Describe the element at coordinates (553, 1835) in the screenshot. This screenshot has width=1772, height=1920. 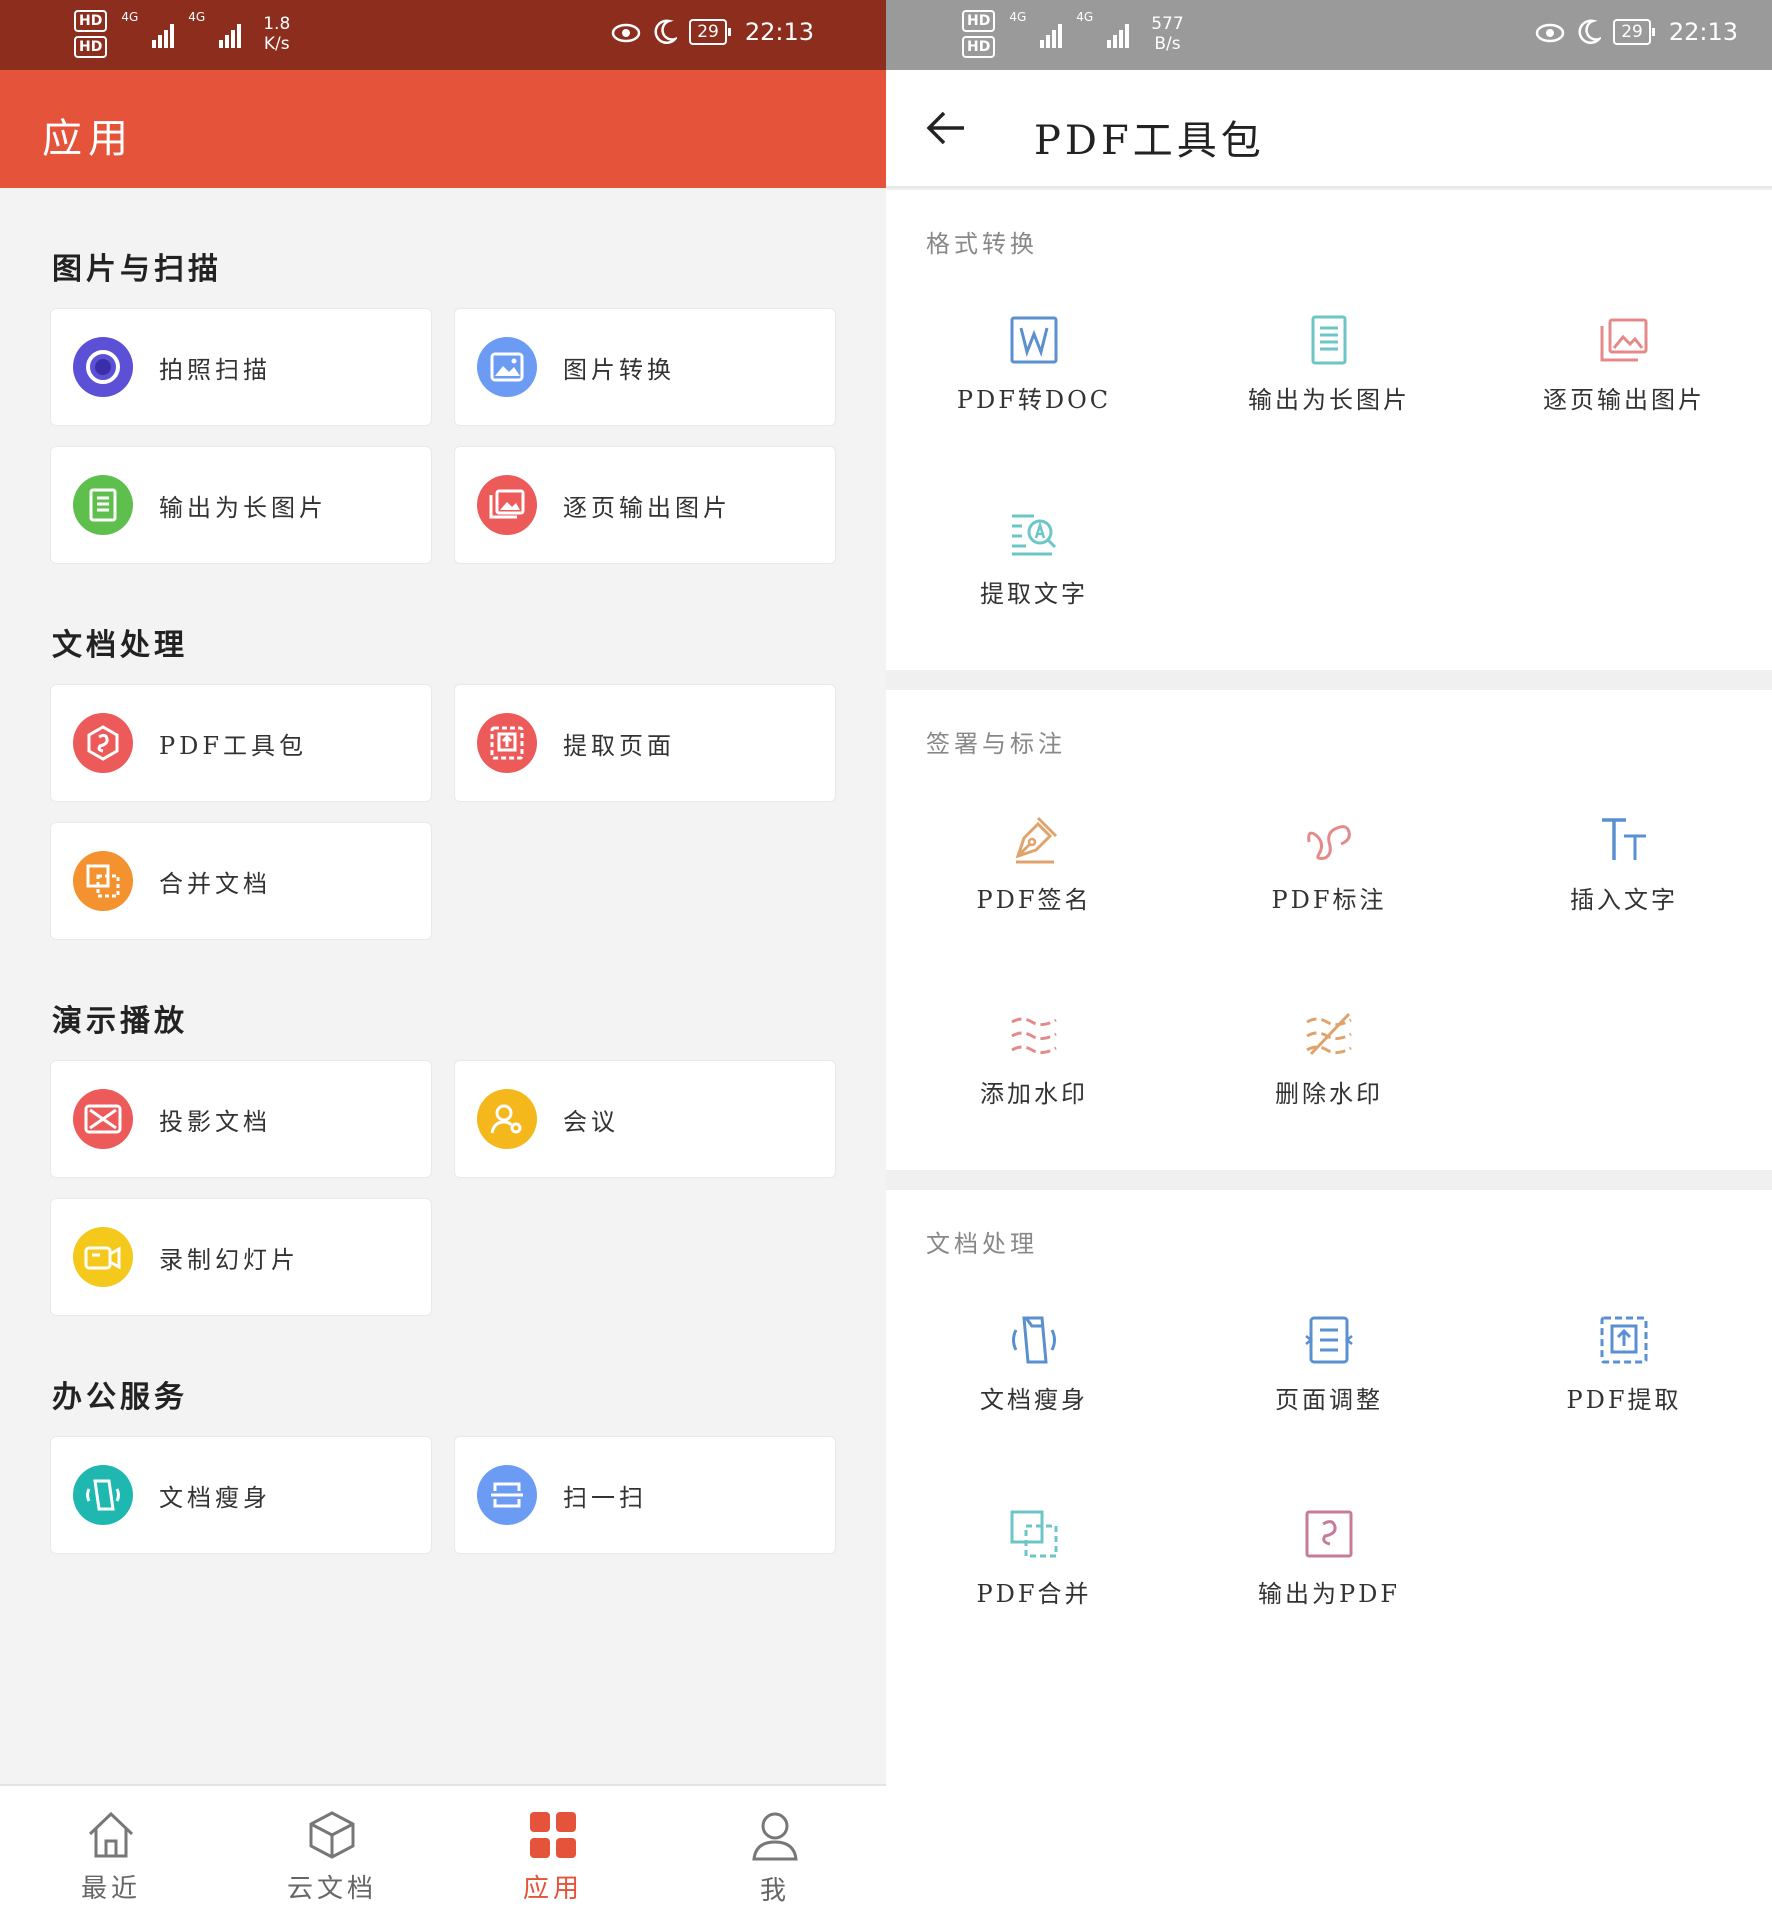
I see `apps-grid-icon` at that location.